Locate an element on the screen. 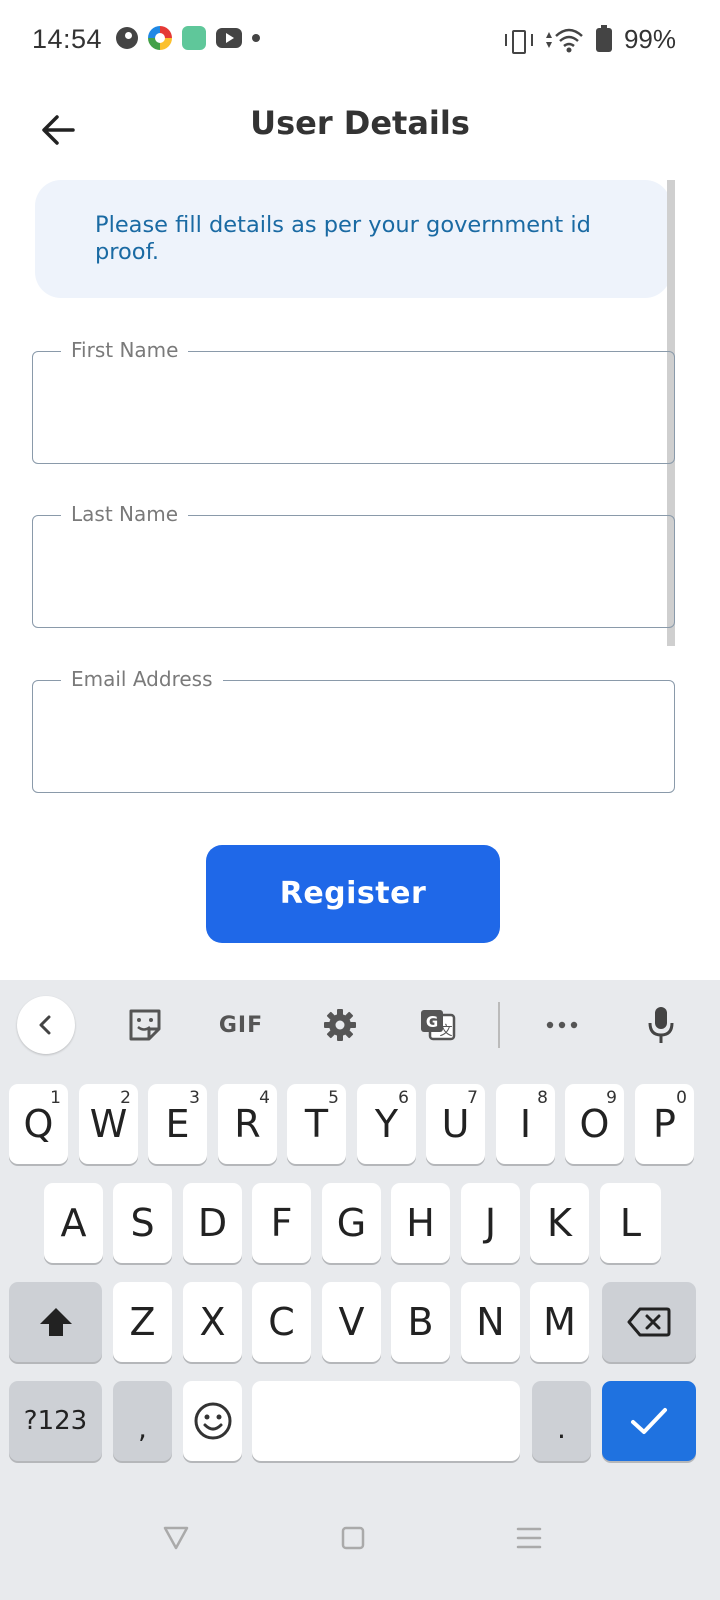  key-p: P0 is located at coordinates (664, 1124).